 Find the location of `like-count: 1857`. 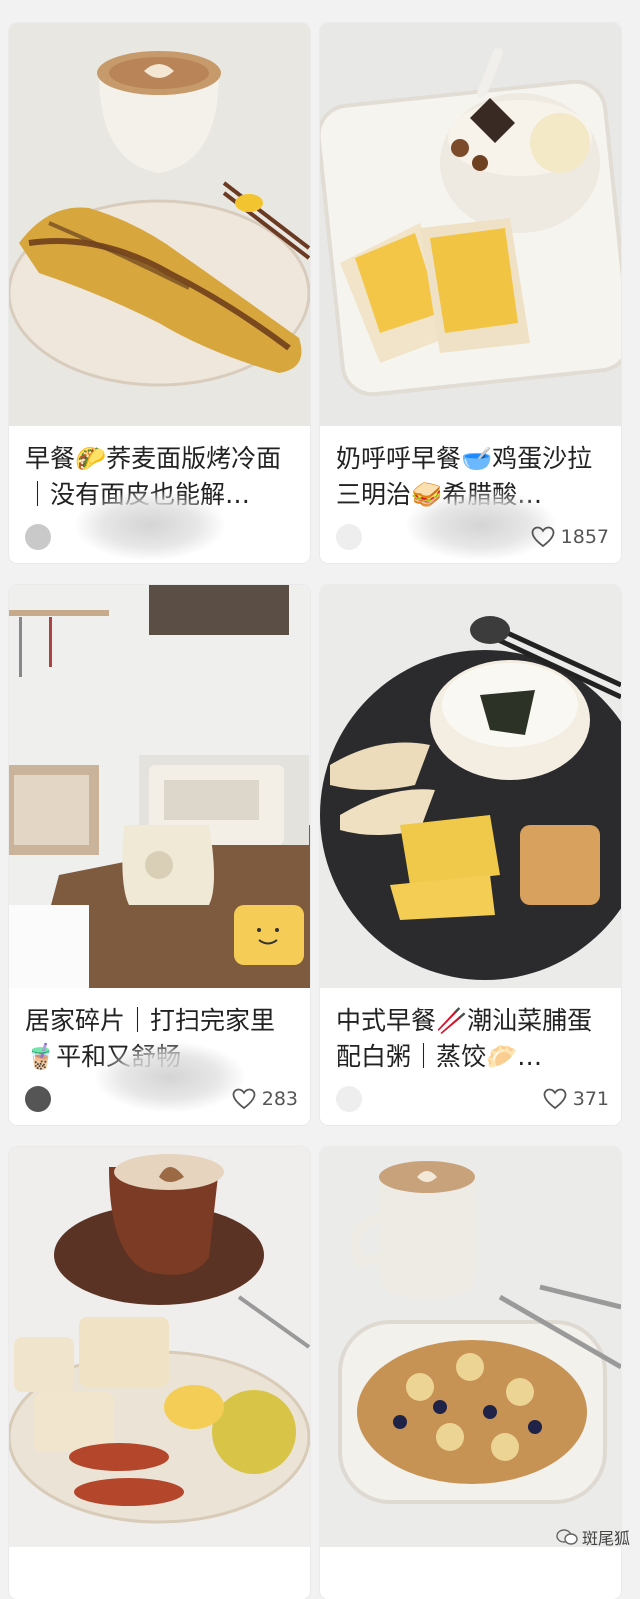

like-count: 1857 is located at coordinates (584, 537).